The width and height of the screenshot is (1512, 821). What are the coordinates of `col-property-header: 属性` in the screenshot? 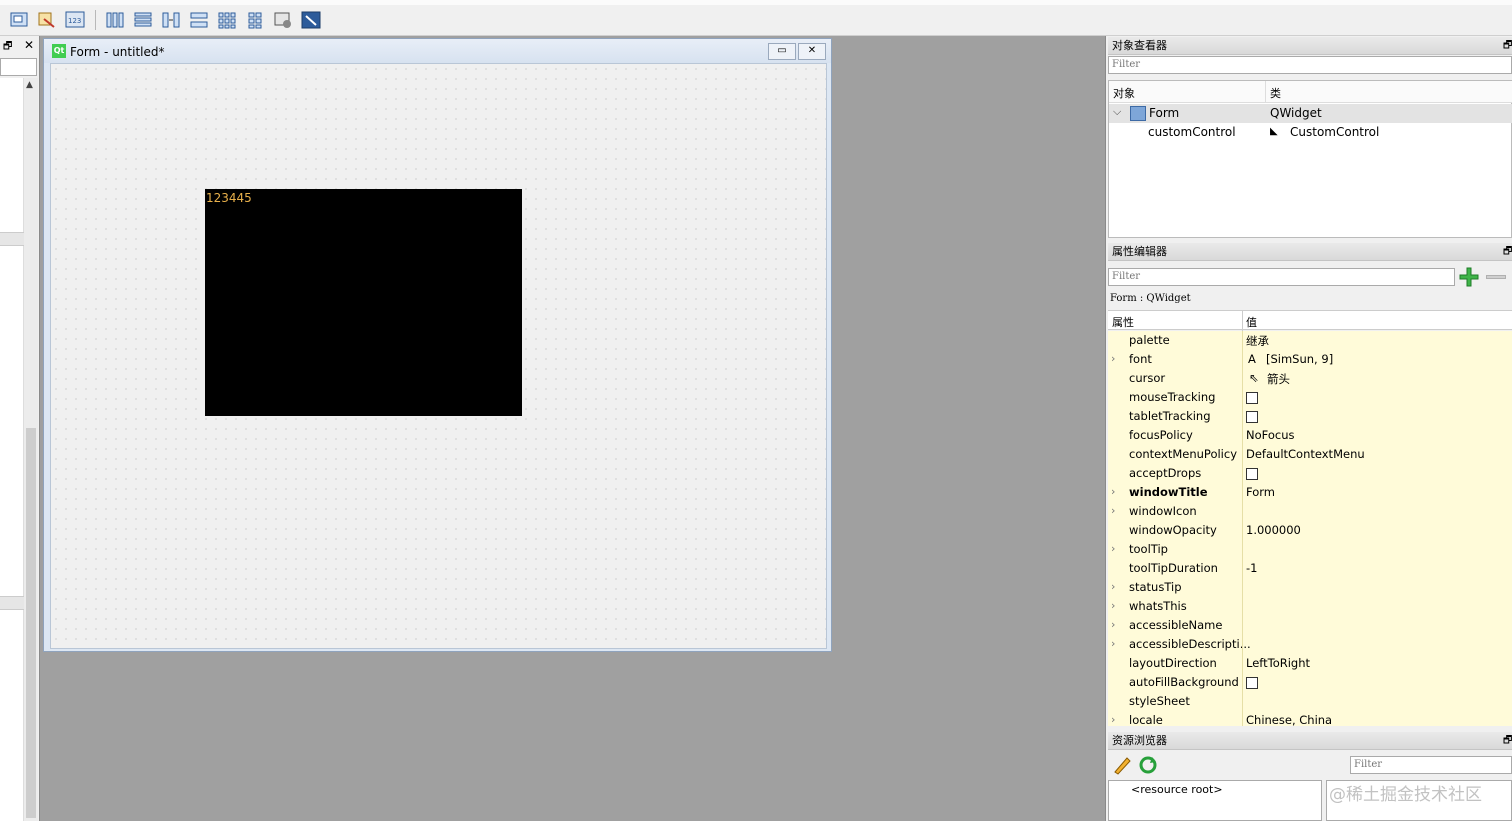 It's located at (1123, 322).